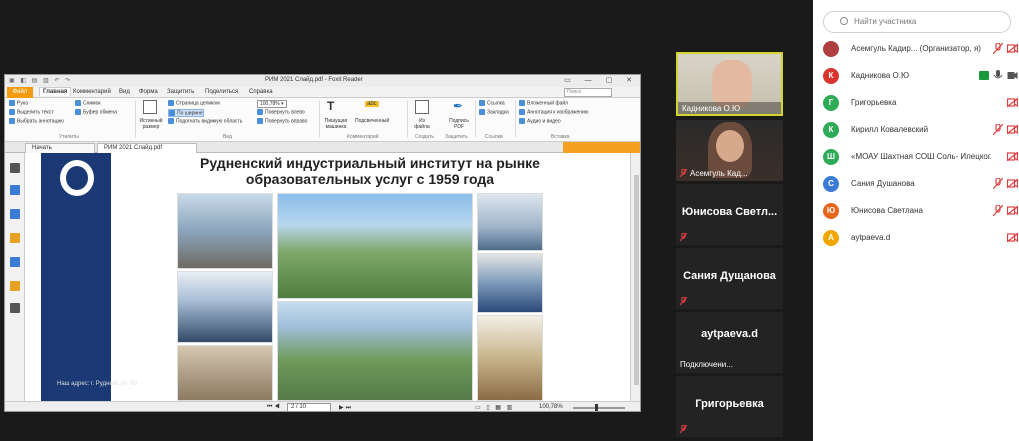  I want to click on link-button: Ссылка, so click(492, 103).